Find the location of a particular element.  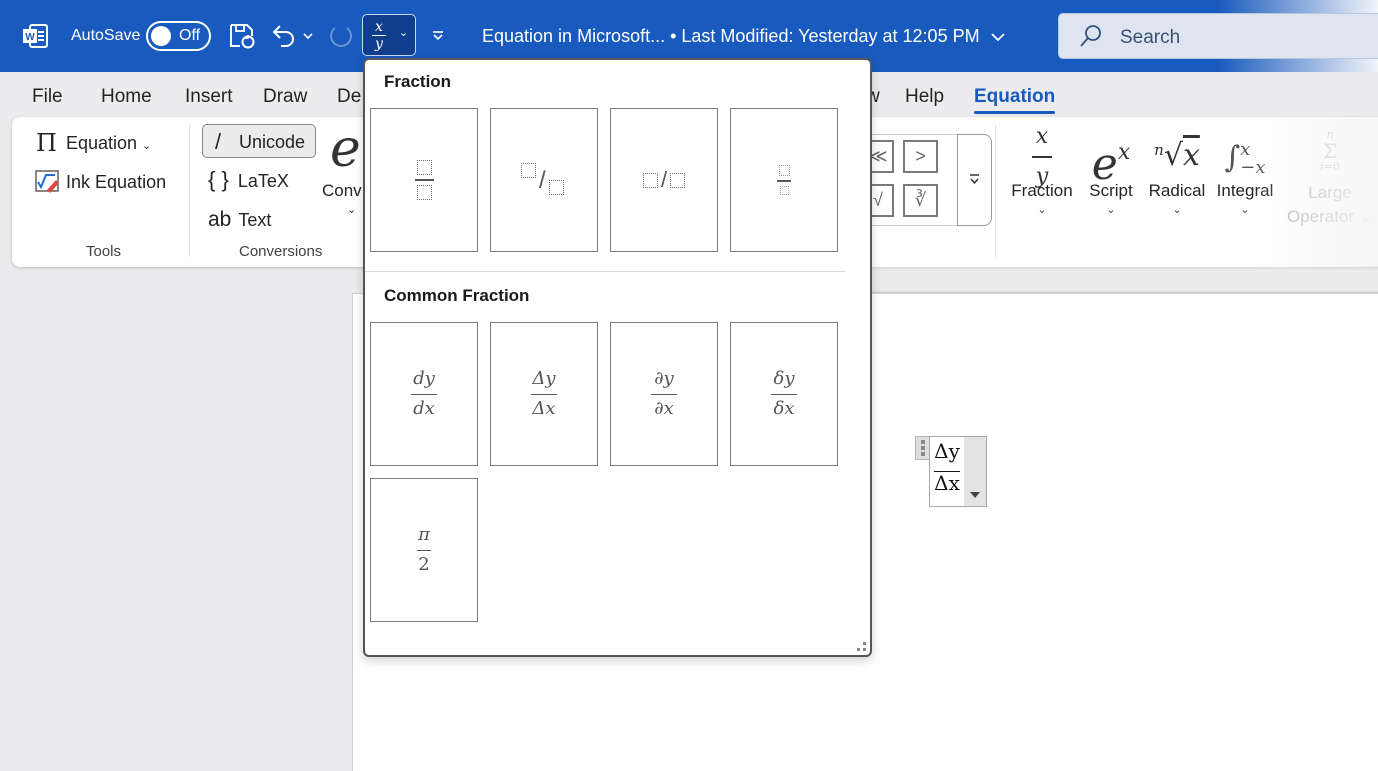

convert-icon: e is located at coordinates (345, 149).